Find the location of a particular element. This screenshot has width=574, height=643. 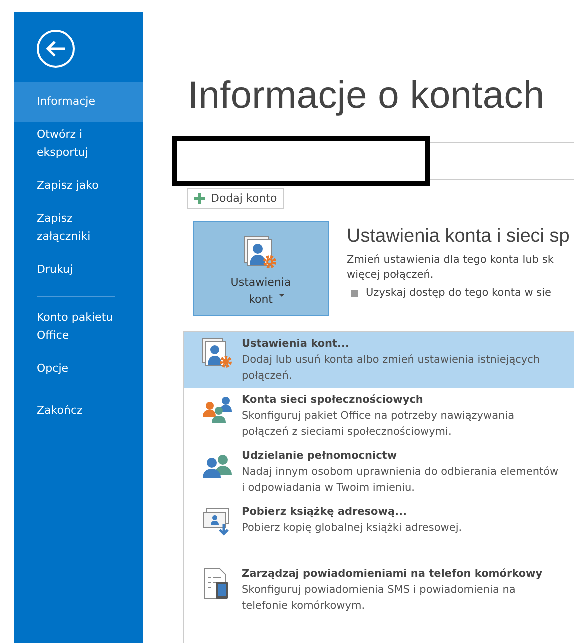

sidebar-item: Opcje is located at coordinates (78, 369).